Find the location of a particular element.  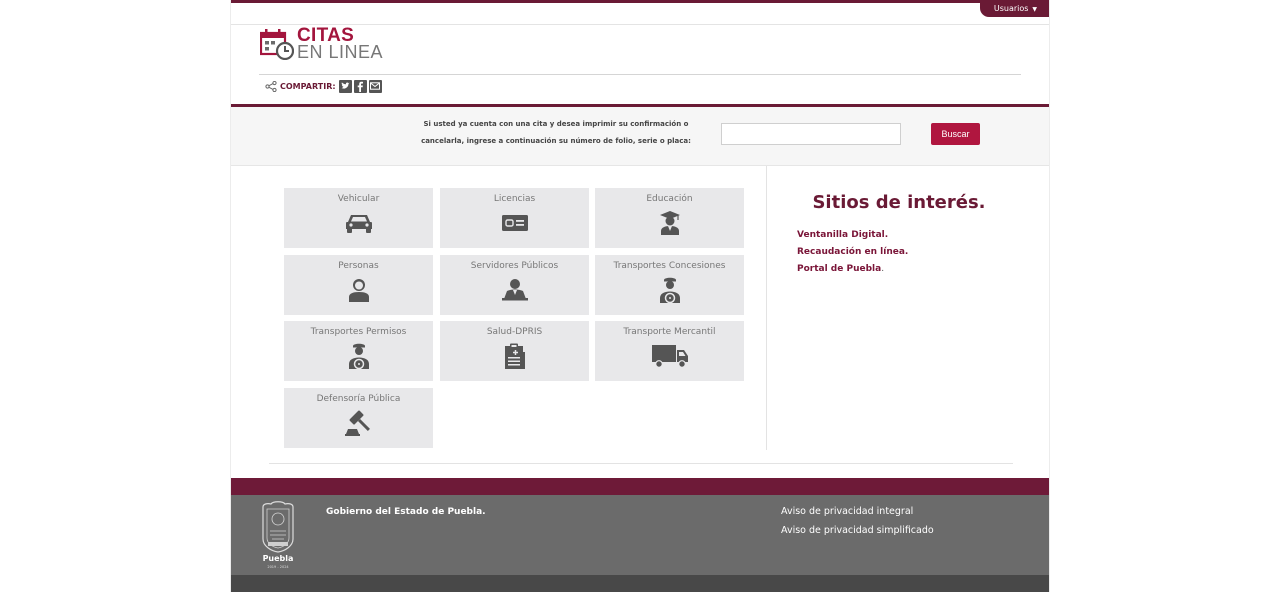

tile-personas: Personas is located at coordinates (358, 285).